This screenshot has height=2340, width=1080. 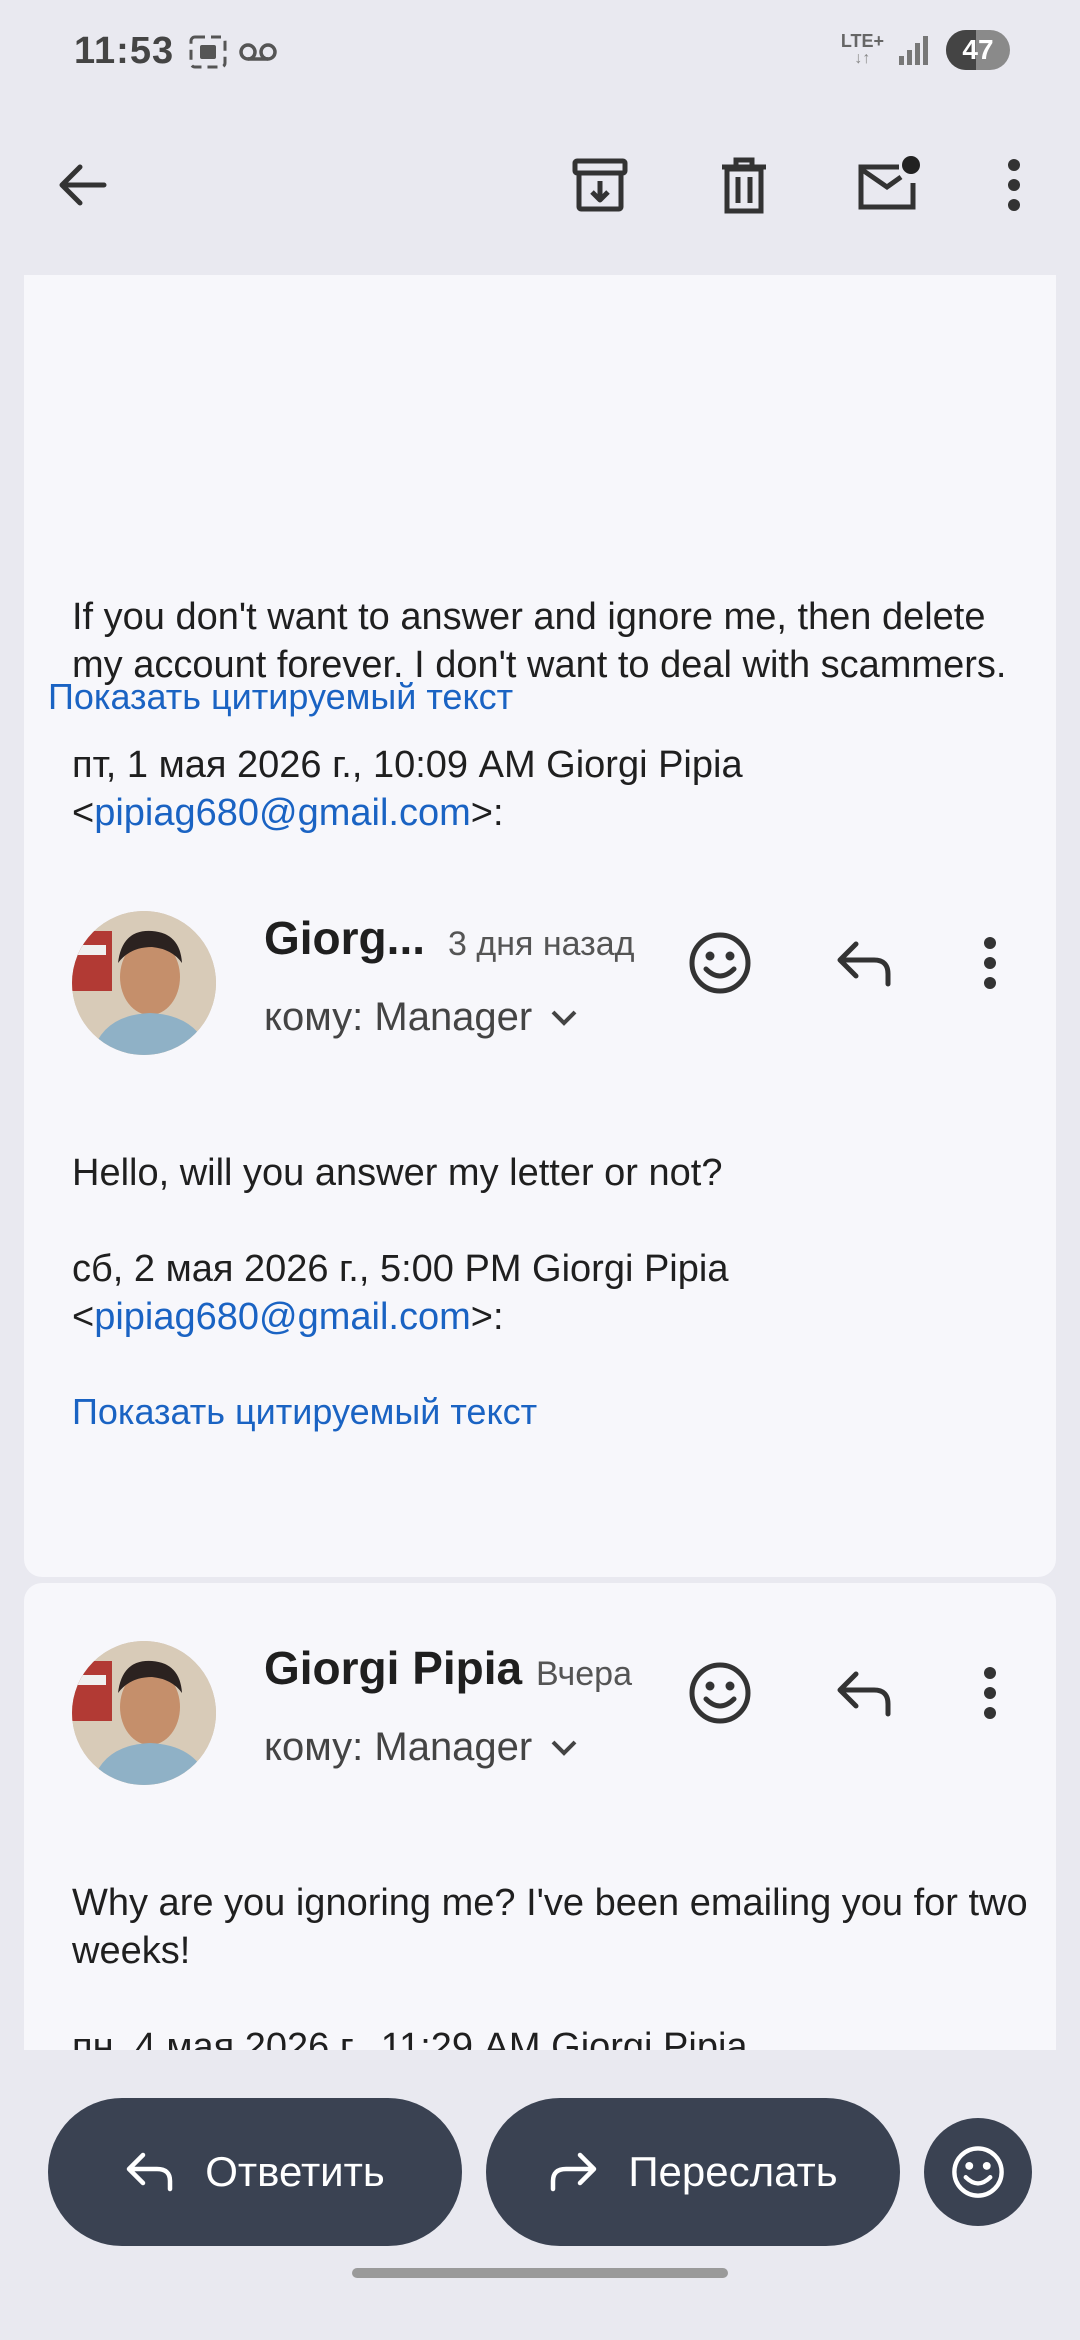 What do you see at coordinates (258, 52) in the screenshot?
I see `voicemail-icon` at bounding box center [258, 52].